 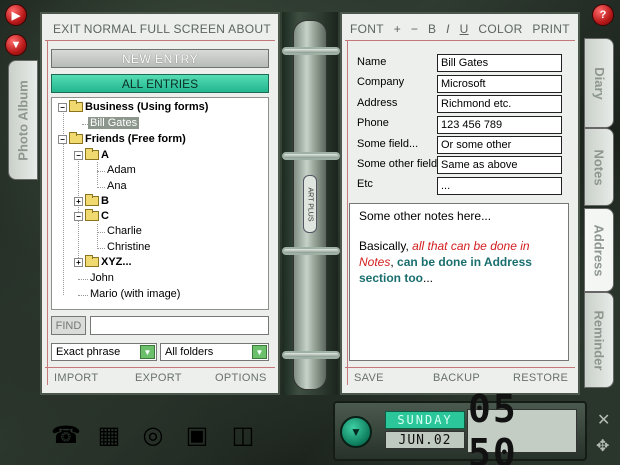 What do you see at coordinates (124, 231) in the screenshot?
I see `tree-item-charlie: Charlie` at bounding box center [124, 231].